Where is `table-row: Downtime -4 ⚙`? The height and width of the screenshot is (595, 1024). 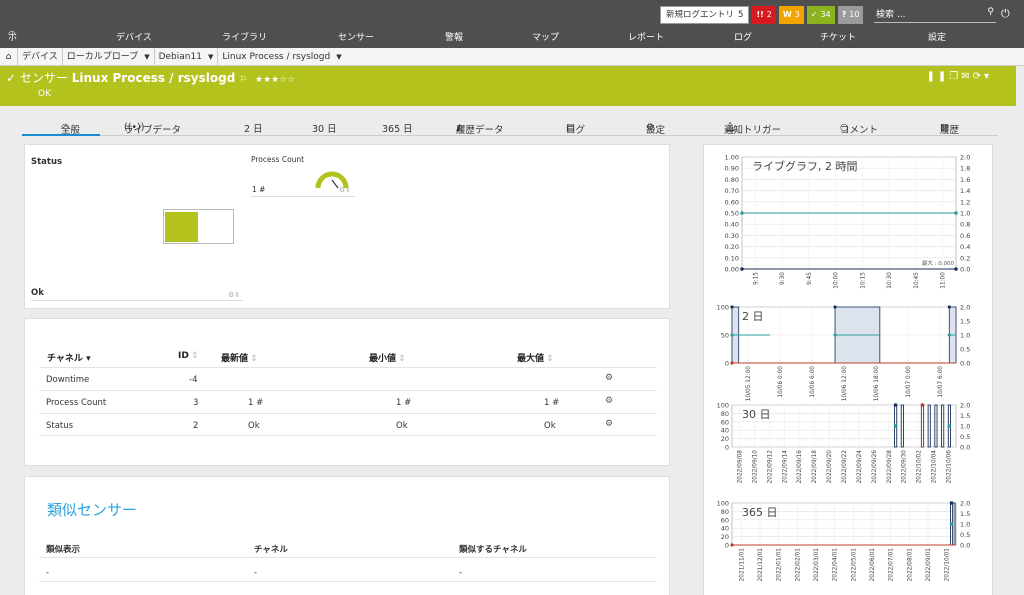 table-row: Downtime -4 ⚙ is located at coordinates (348, 378).